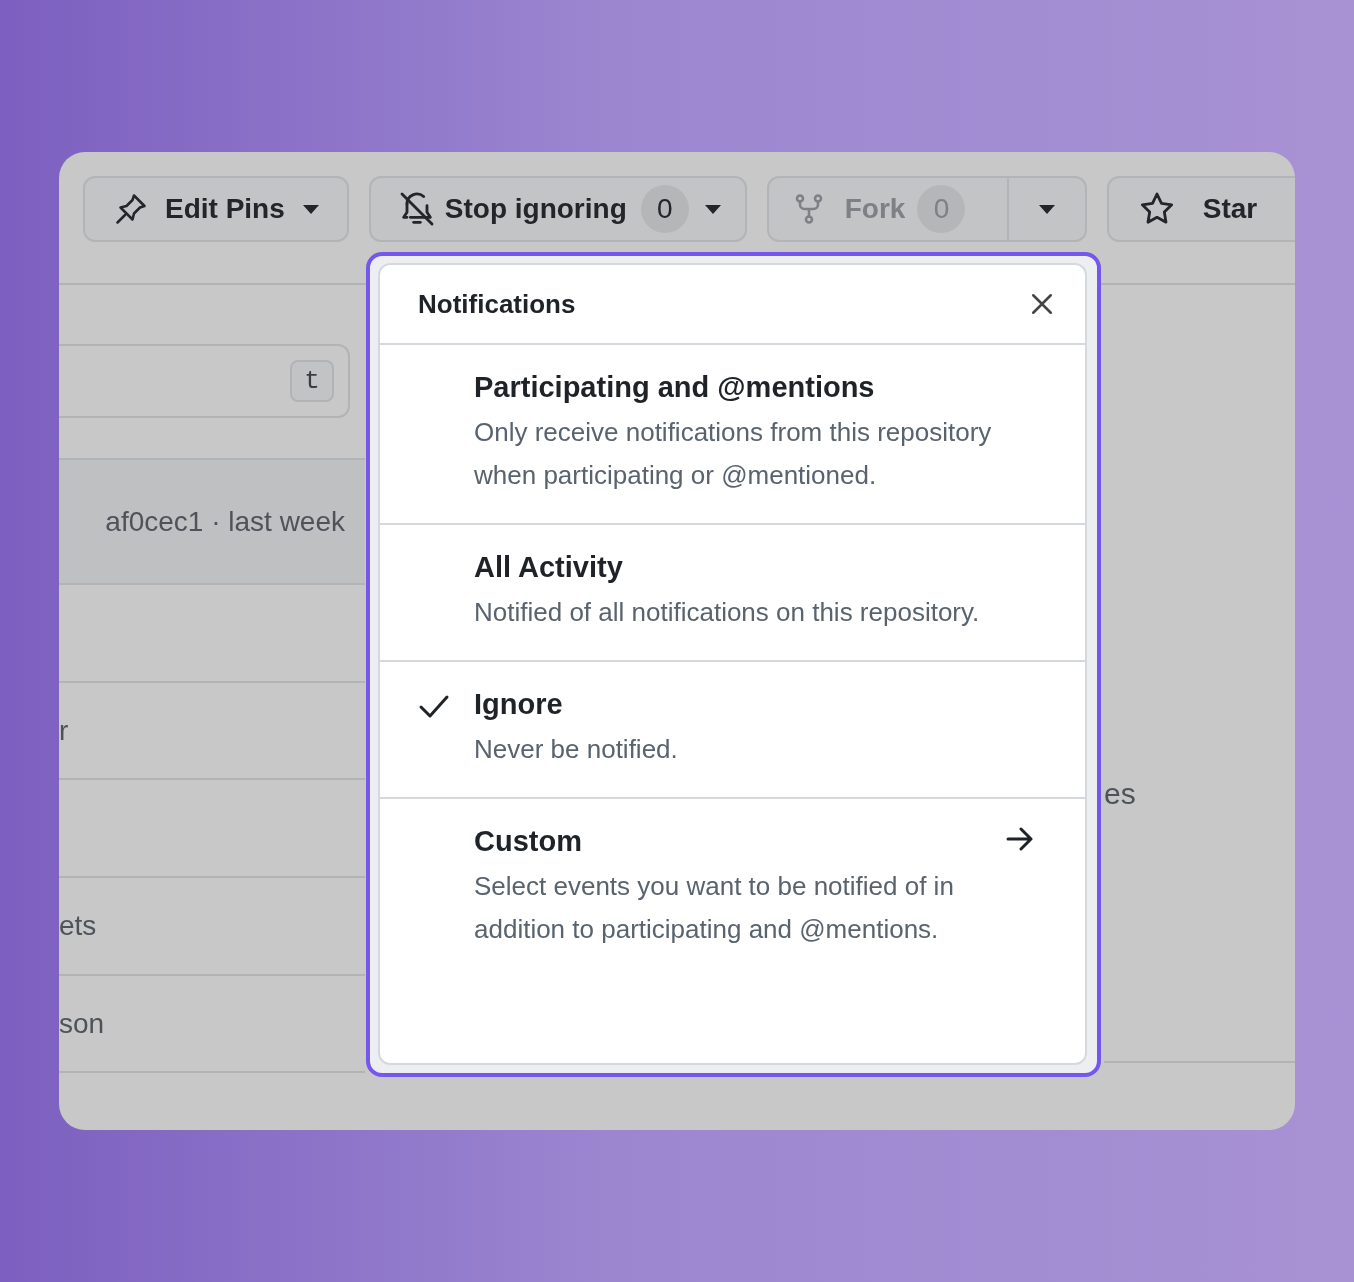  What do you see at coordinates (518, 704) in the screenshot?
I see `option-title: Ignore` at bounding box center [518, 704].